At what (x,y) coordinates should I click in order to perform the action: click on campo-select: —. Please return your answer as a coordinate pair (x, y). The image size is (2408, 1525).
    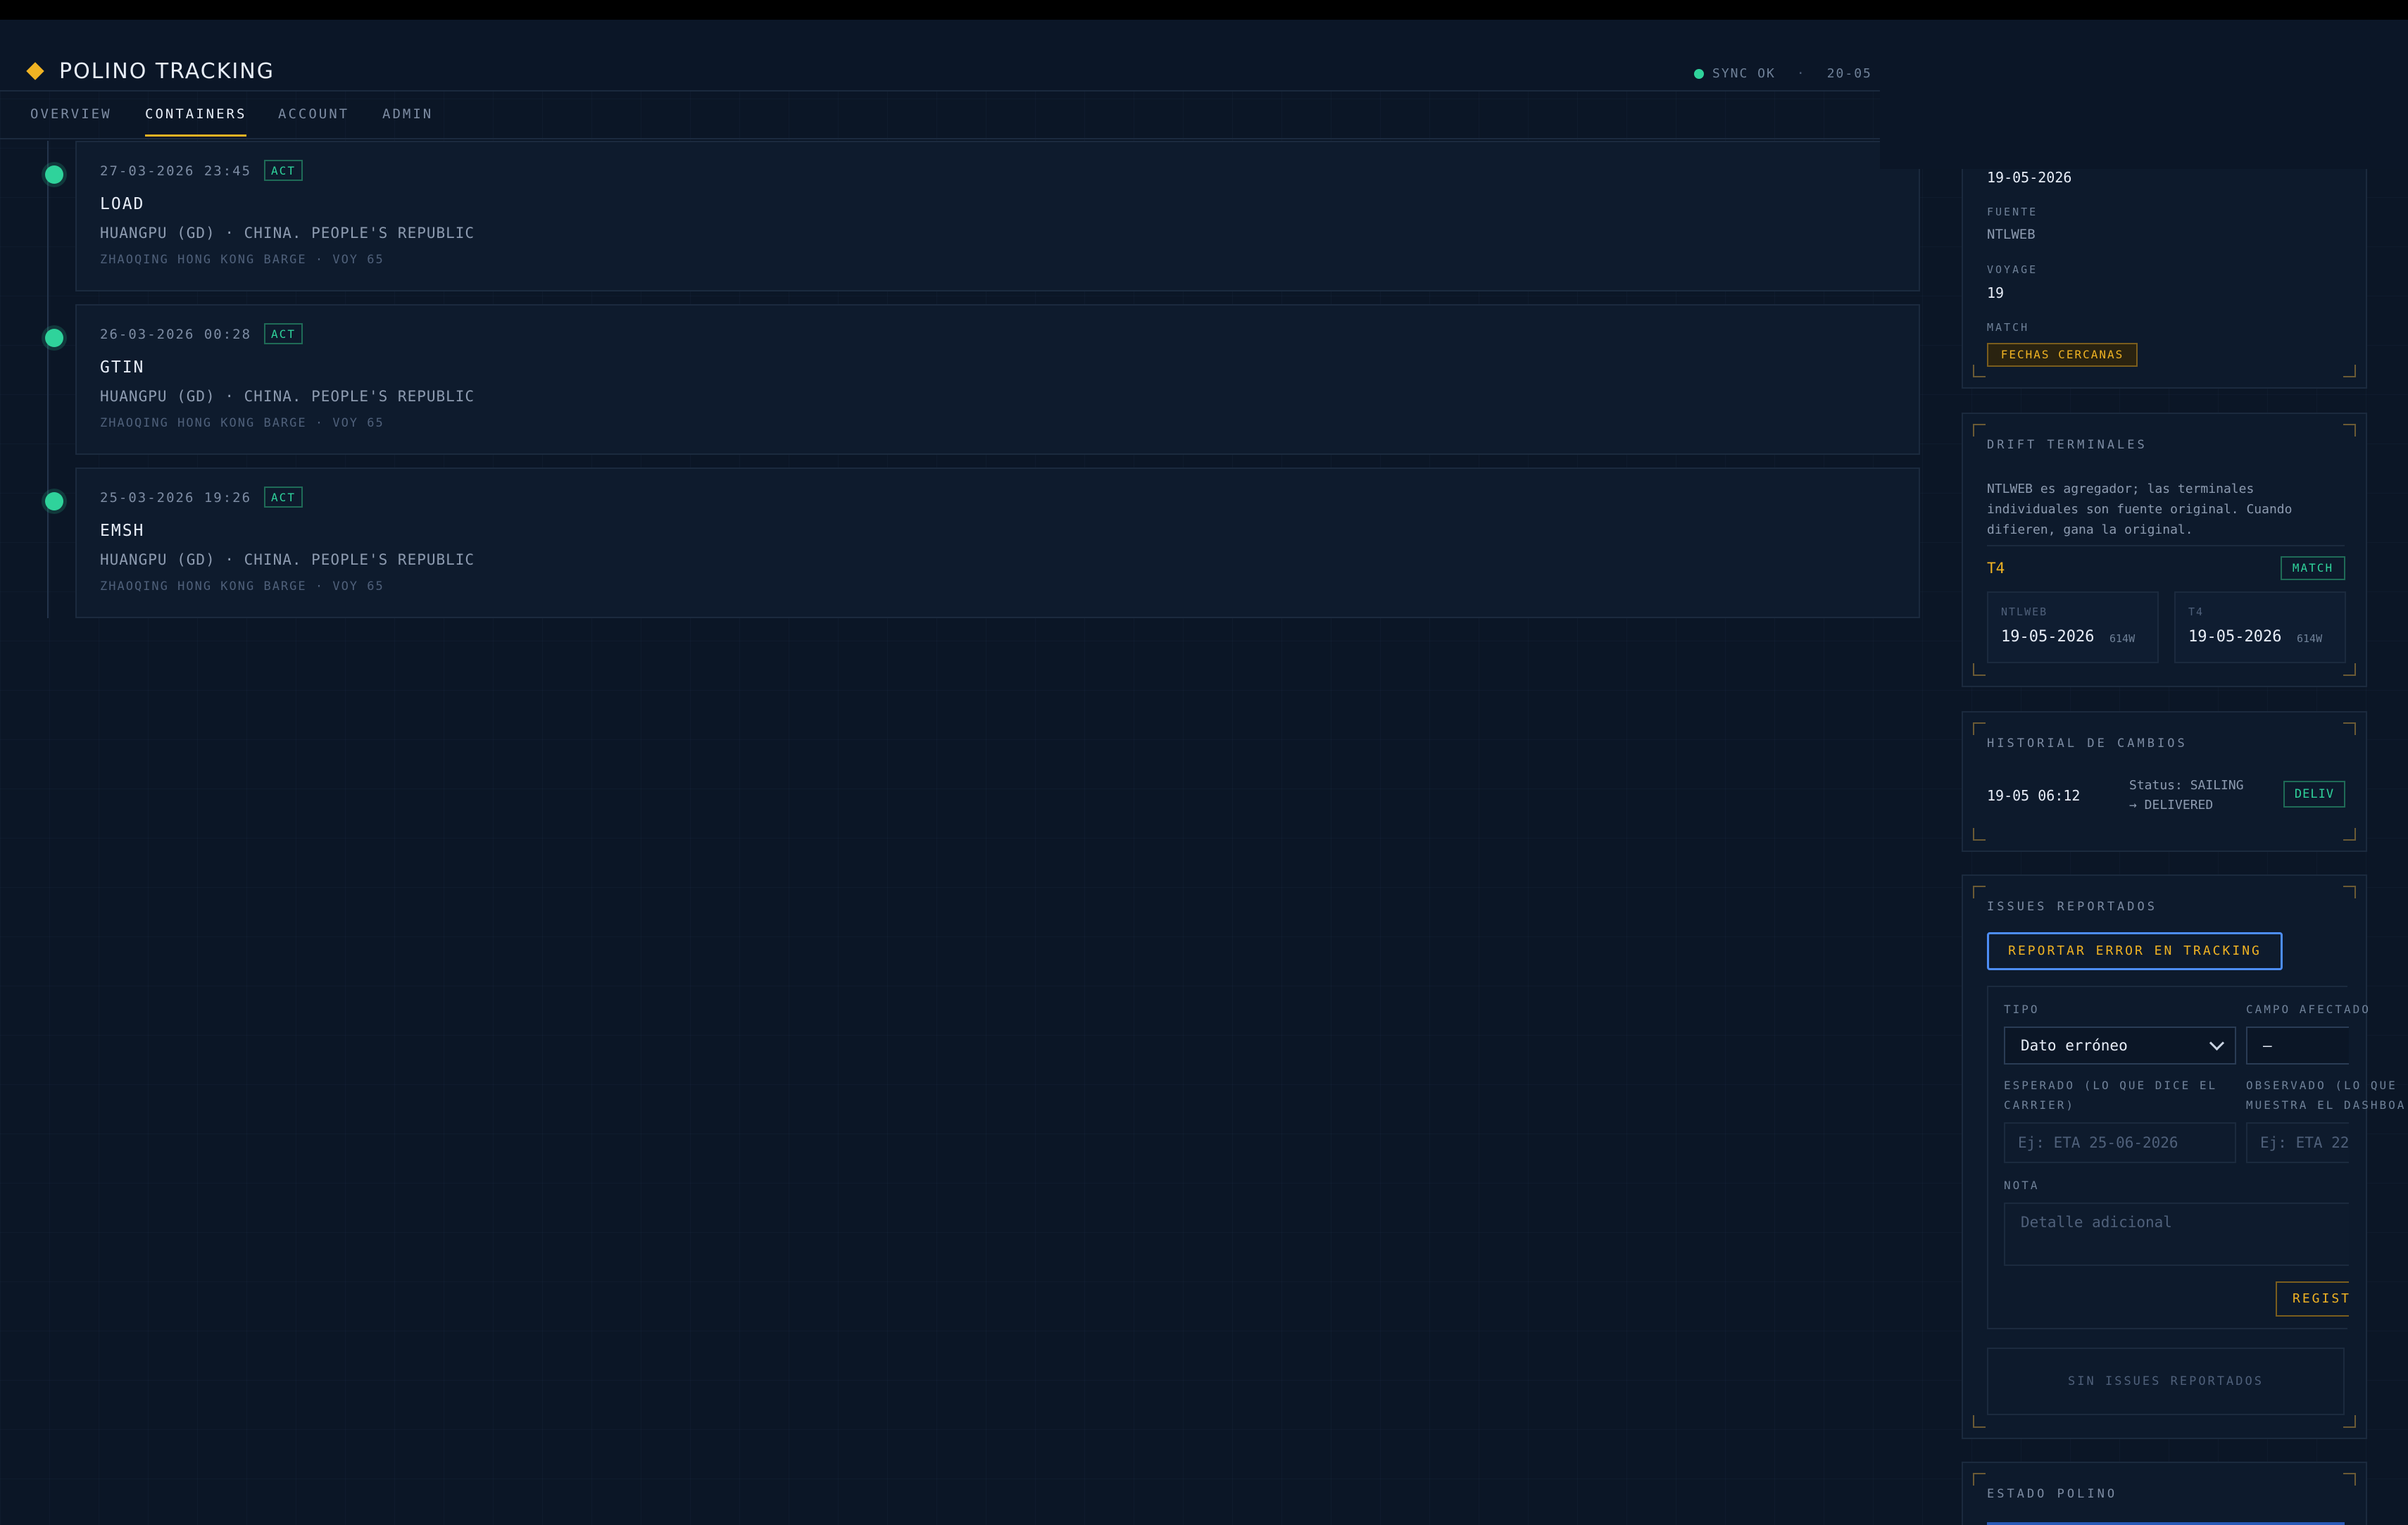
    Looking at the image, I should click on (2297, 1046).